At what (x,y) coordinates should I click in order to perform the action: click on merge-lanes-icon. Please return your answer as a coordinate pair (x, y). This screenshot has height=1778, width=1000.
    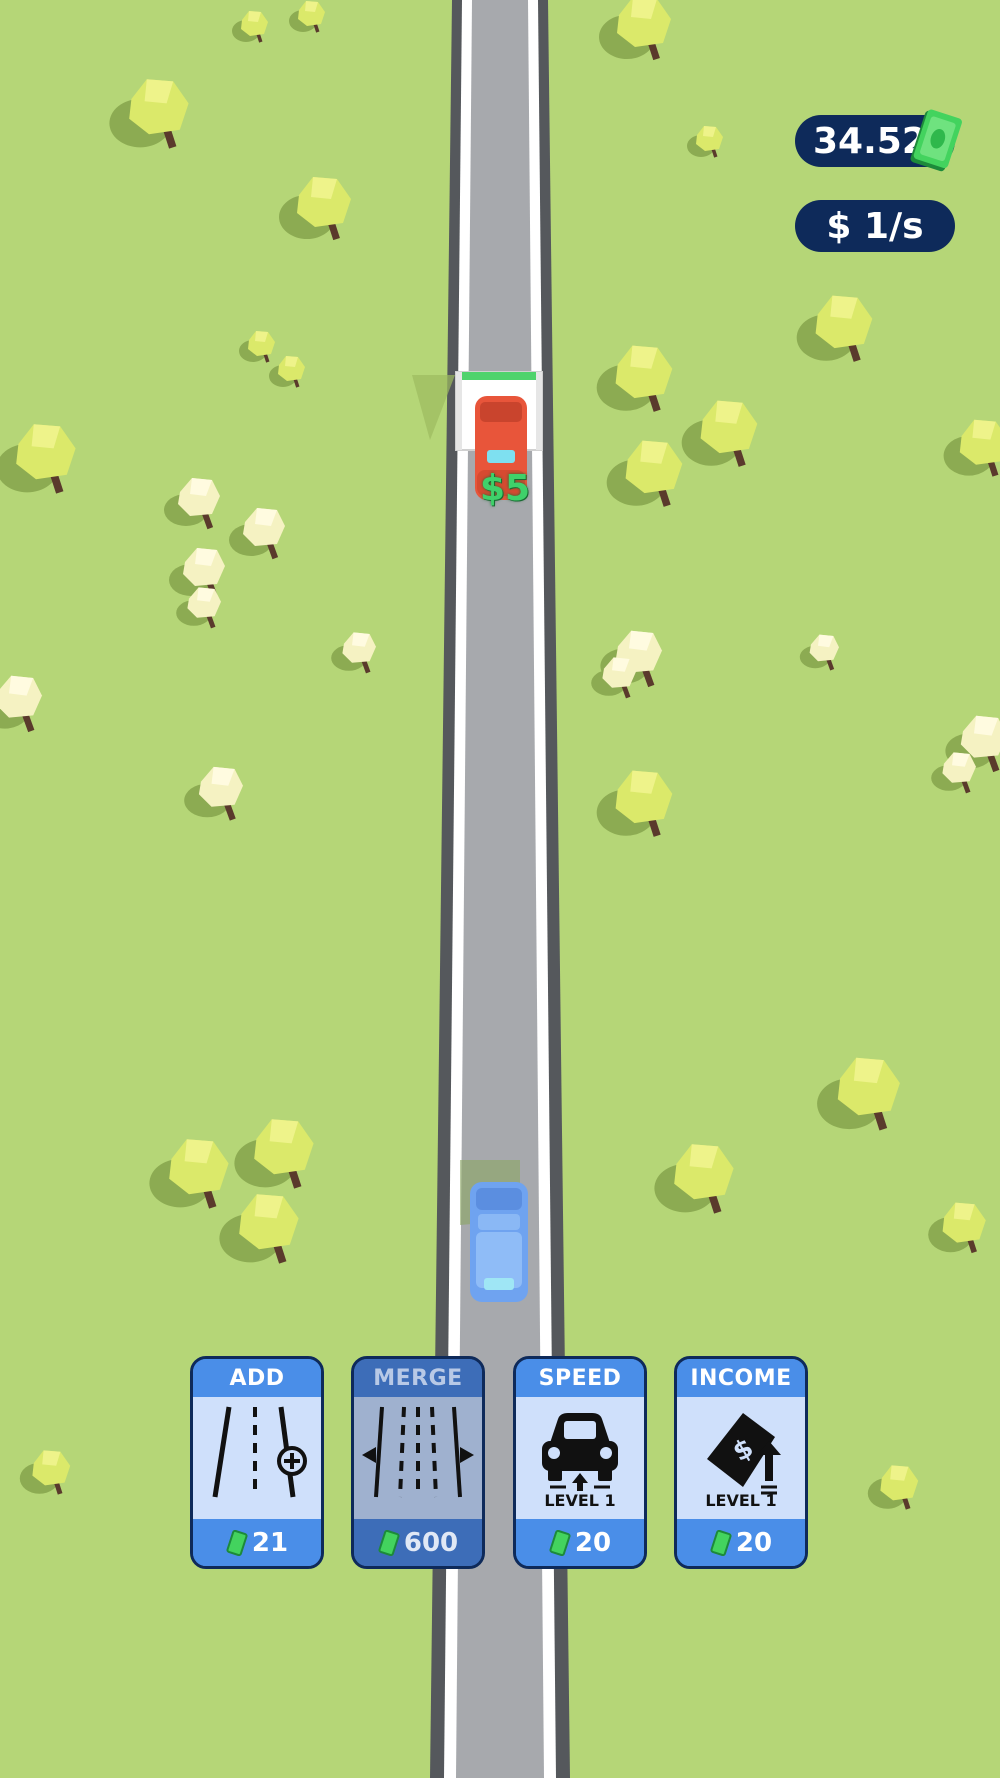
    Looking at the image, I should click on (418, 1452).